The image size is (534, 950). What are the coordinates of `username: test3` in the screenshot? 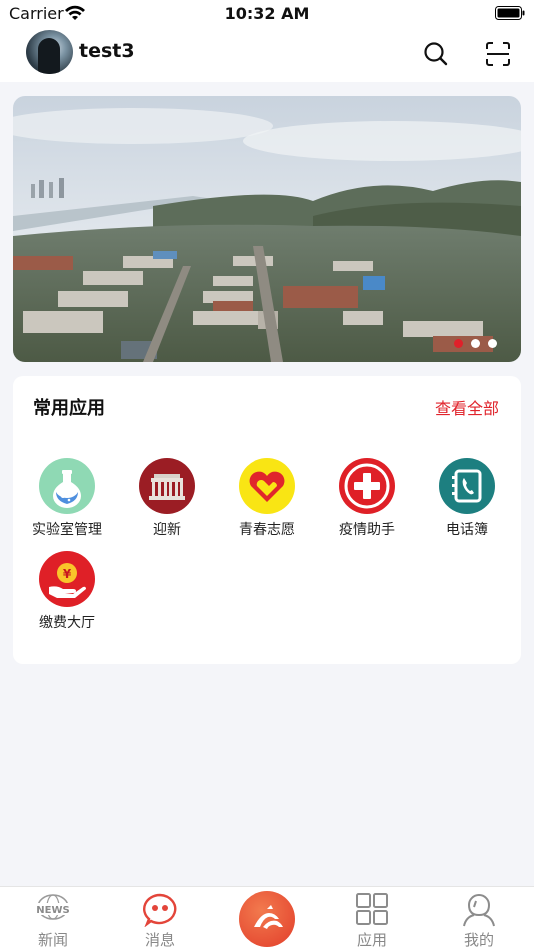 It's located at (107, 51).